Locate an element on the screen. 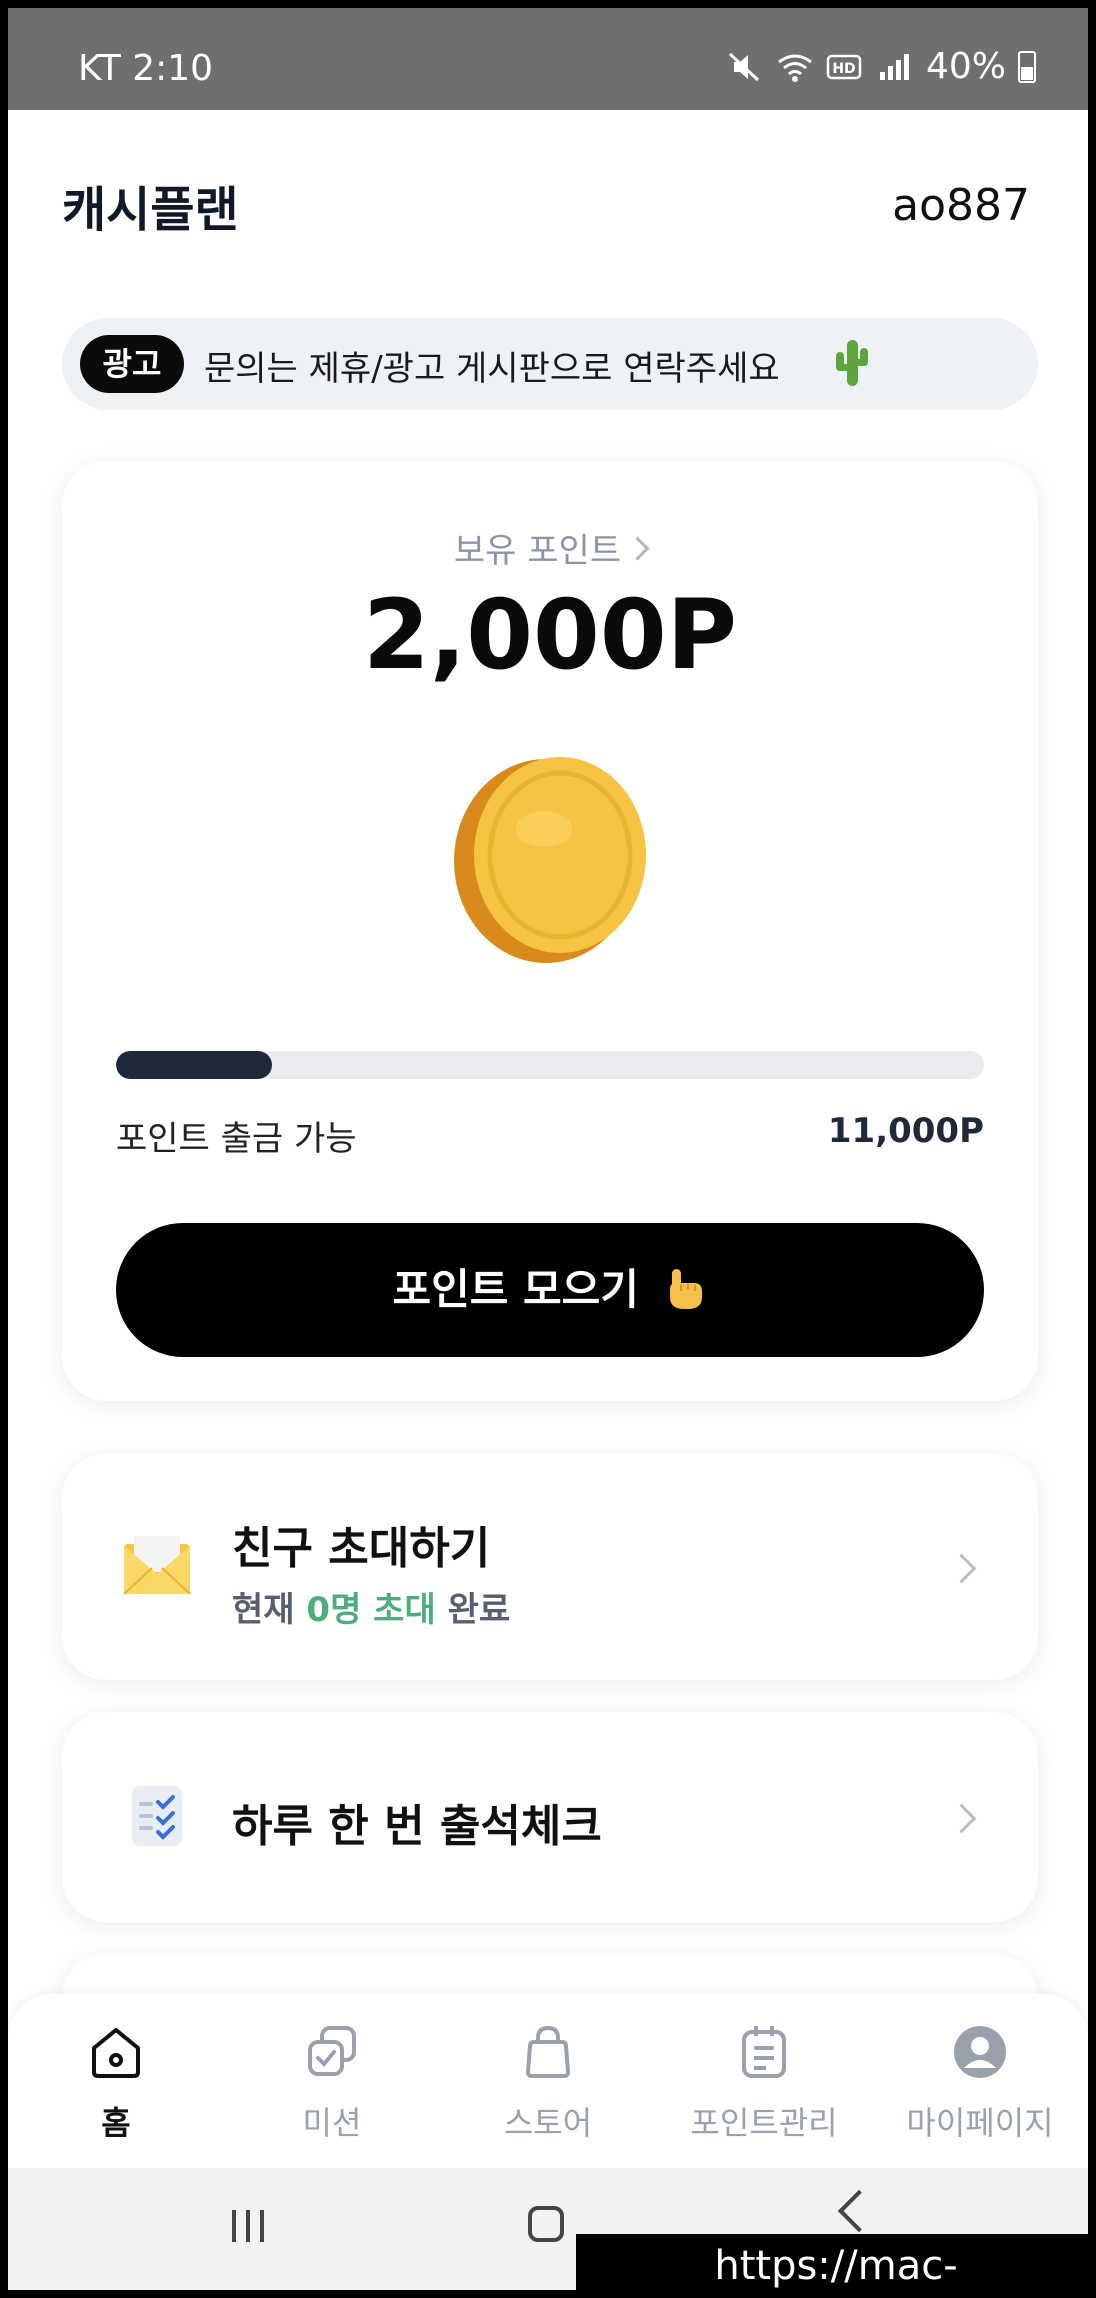 The height and width of the screenshot is (2298, 1096). recent-apps-icon is located at coordinates (248, 2226).